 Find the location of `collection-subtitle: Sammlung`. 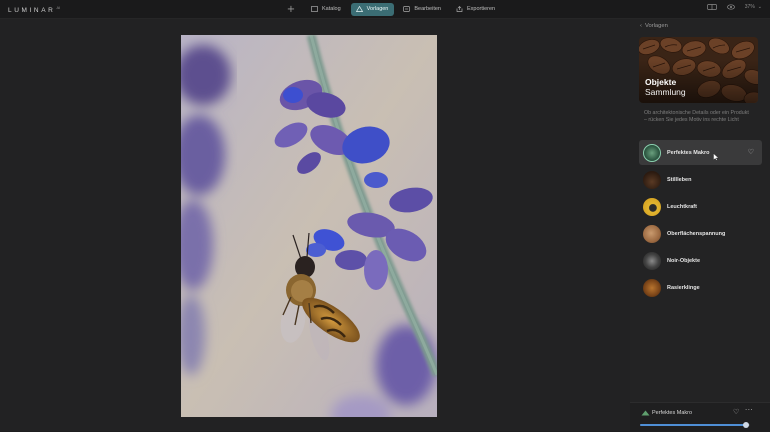

collection-subtitle: Sammlung is located at coordinates (665, 92).